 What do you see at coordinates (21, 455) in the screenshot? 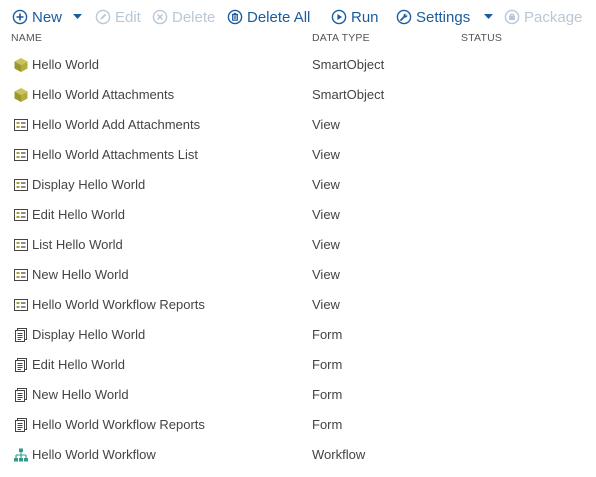
I see `workflow-icon` at bounding box center [21, 455].